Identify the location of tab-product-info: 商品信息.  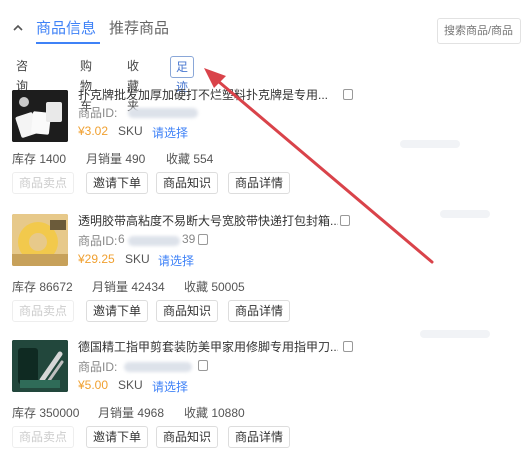
(66, 29).